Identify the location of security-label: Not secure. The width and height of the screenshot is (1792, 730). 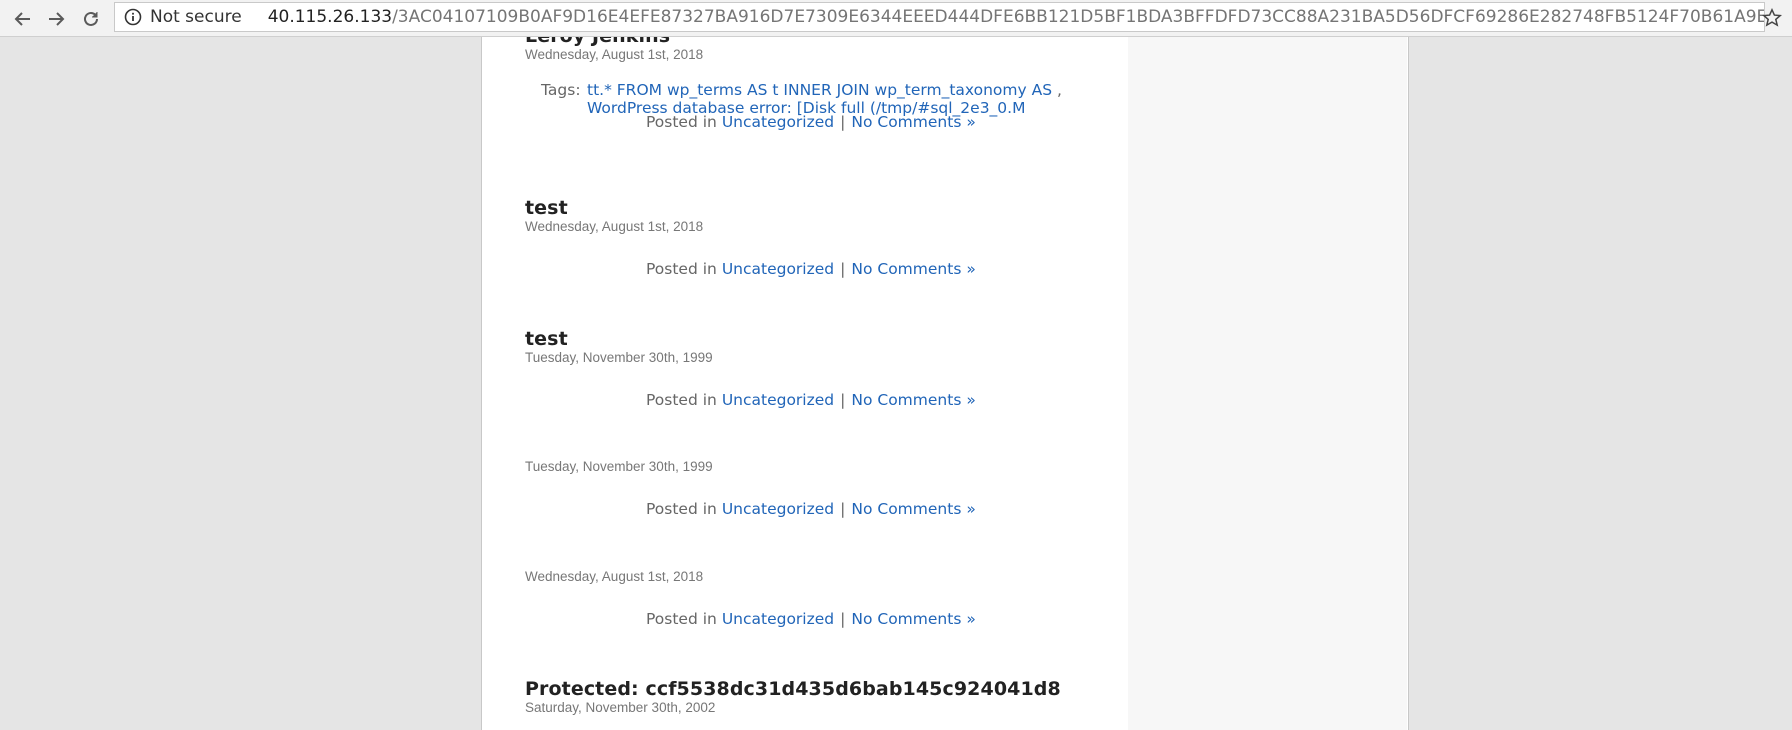
(196, 17).